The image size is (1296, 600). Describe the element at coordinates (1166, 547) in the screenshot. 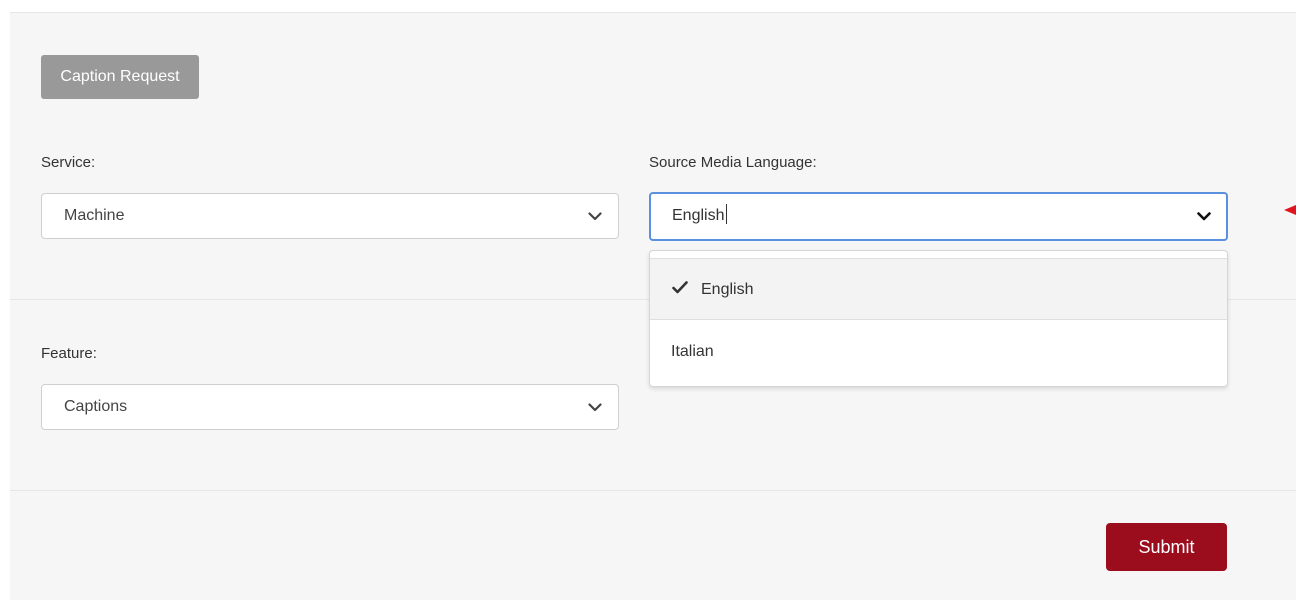

I see `submit-button: Submit` at that location.